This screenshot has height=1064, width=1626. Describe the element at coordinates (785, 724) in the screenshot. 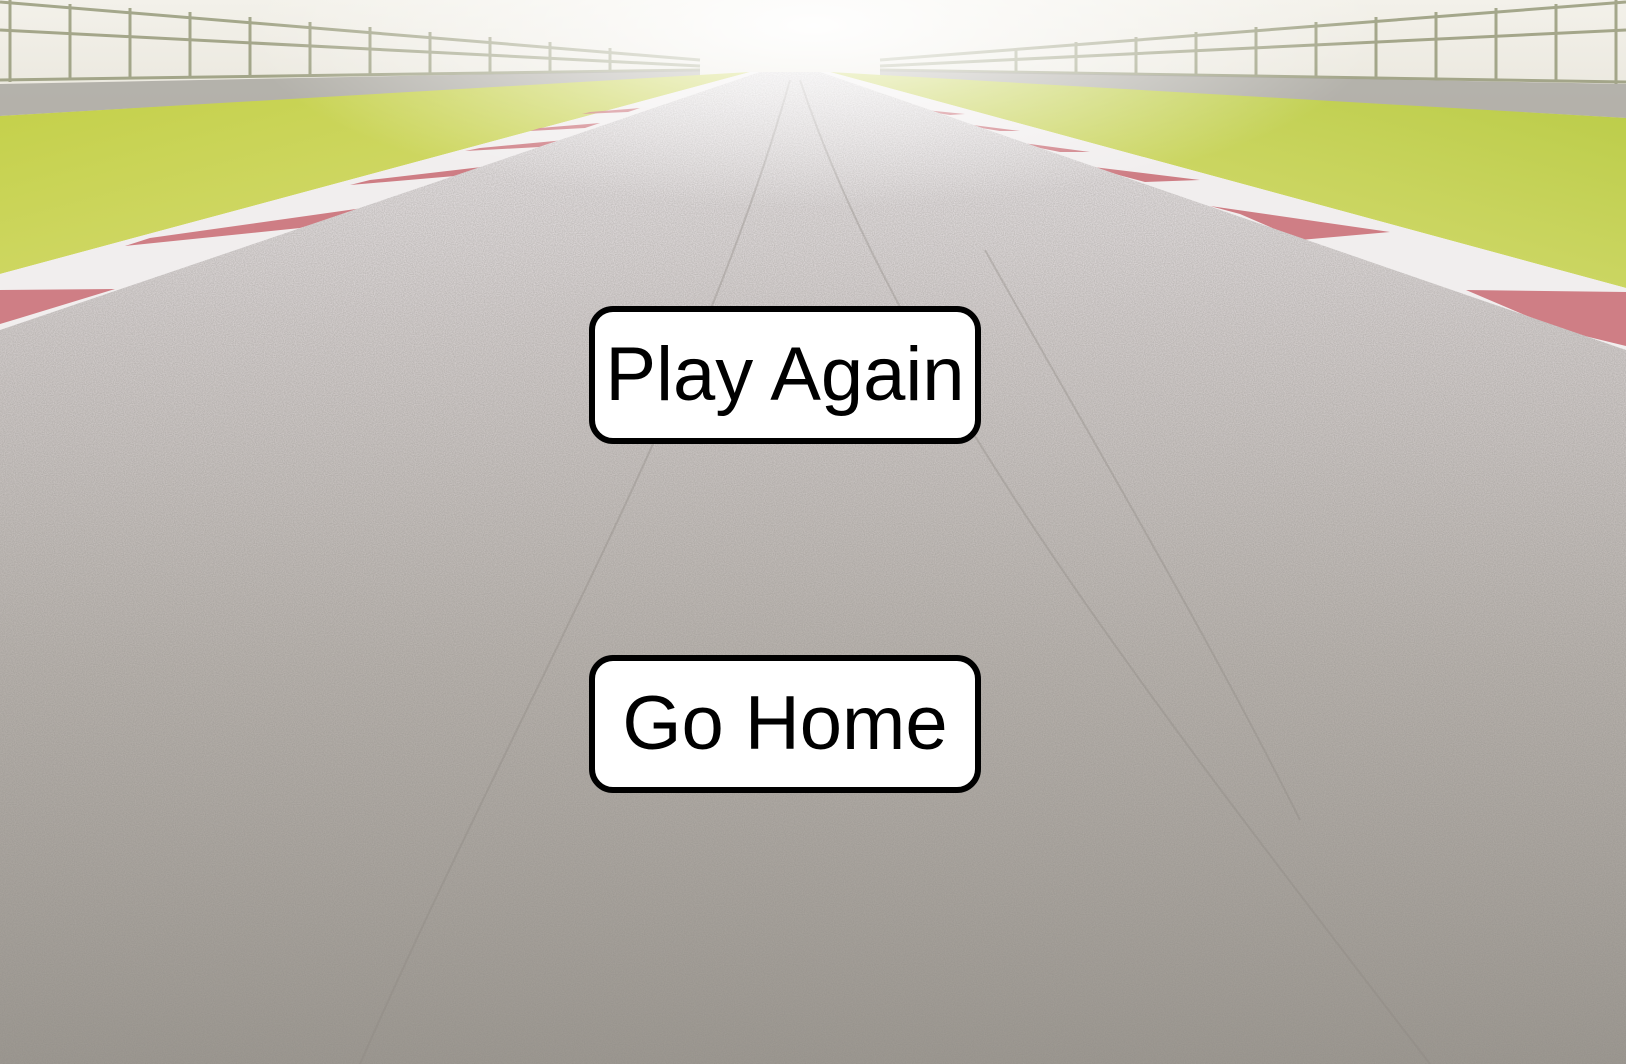

I see `go-home-button: Go Home` at that location.